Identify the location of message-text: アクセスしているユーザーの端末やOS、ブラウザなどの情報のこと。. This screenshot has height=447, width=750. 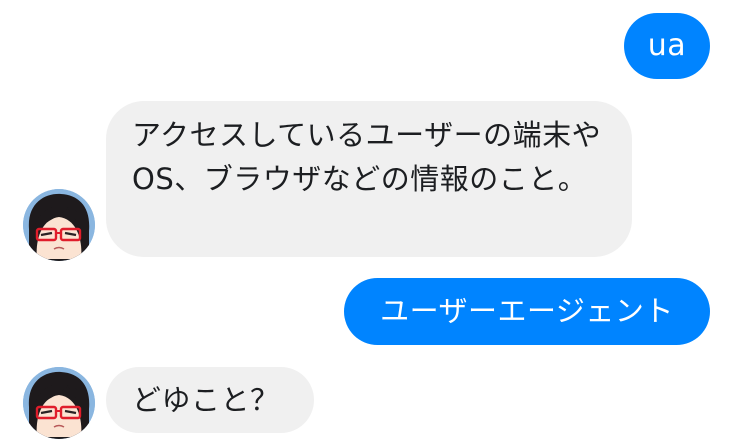
(367, 157).